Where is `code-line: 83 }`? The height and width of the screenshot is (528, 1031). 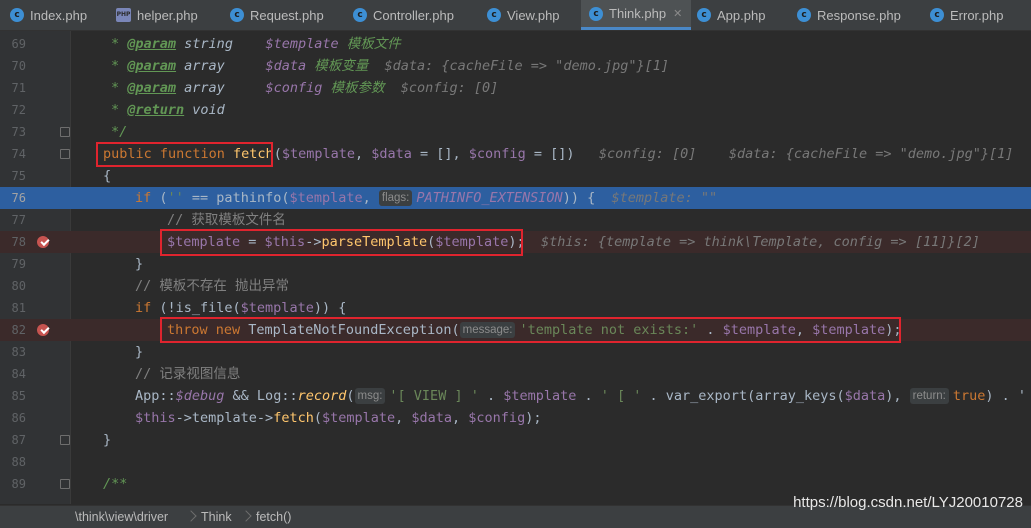 code-line: 83 } is located at coordinates (515, 352).